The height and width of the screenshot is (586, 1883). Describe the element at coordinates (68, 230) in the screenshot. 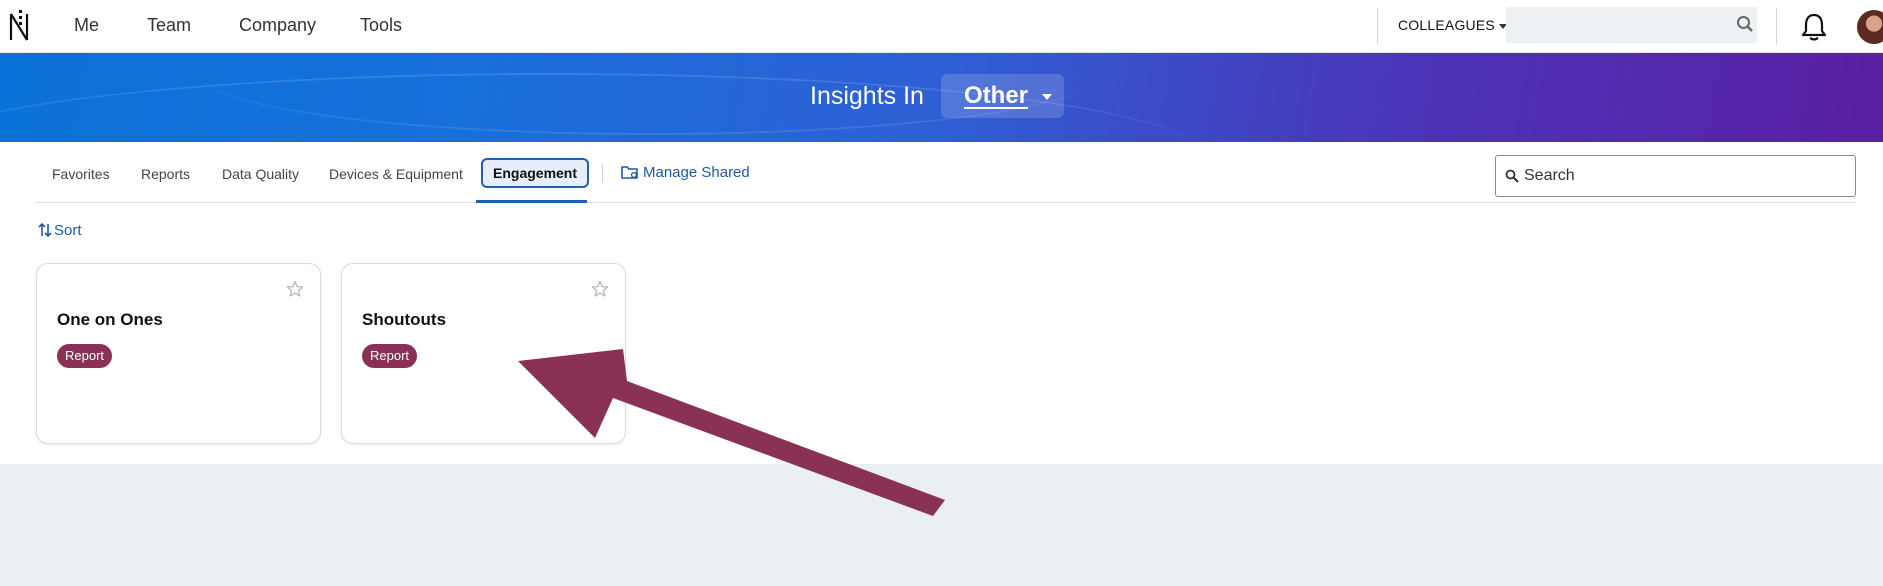

I see `sort-label: Sort` at that location.